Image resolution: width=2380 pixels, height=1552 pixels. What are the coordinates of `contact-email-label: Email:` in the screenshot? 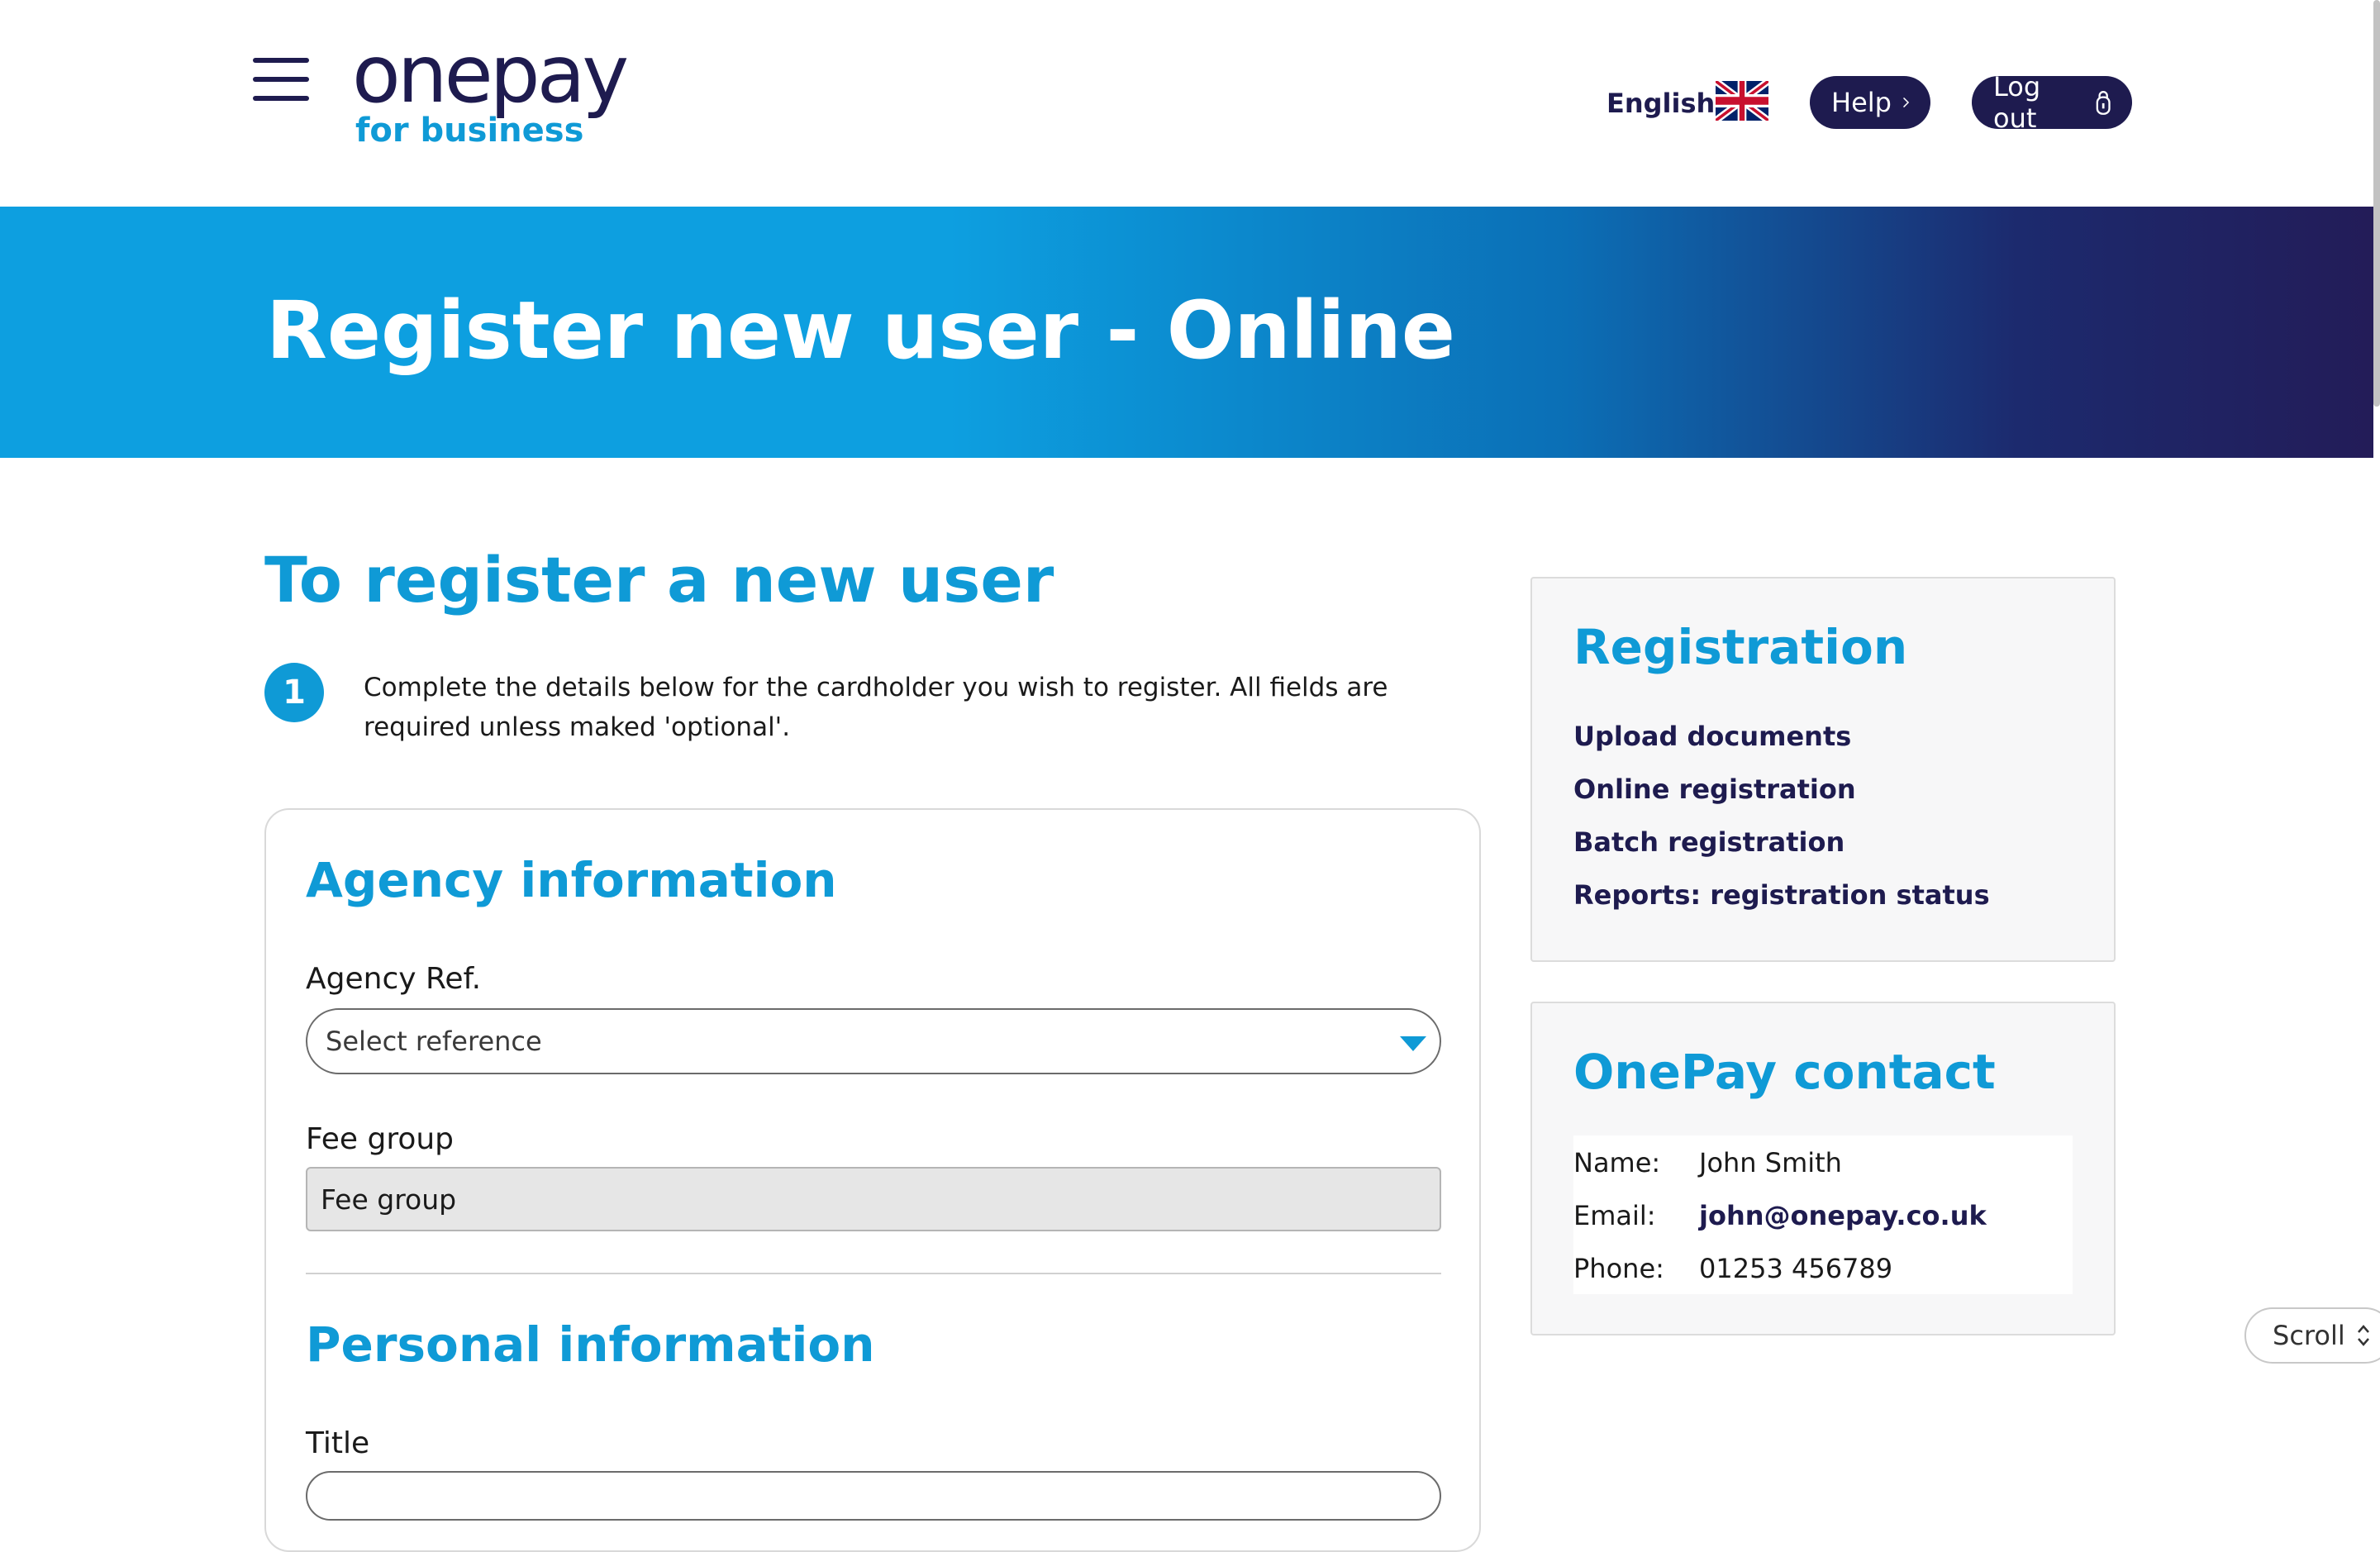 It's located at (1614, 1215).